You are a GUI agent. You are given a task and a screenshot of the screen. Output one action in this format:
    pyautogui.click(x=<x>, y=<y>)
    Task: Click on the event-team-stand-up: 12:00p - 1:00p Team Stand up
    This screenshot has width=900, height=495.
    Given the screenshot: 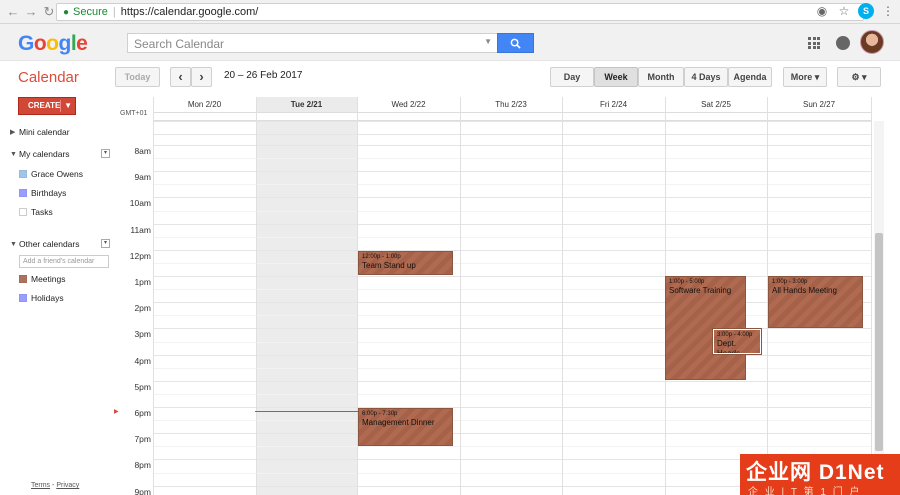 What is the action you would take?
    pyautogui.click(x=405, y=263)
    